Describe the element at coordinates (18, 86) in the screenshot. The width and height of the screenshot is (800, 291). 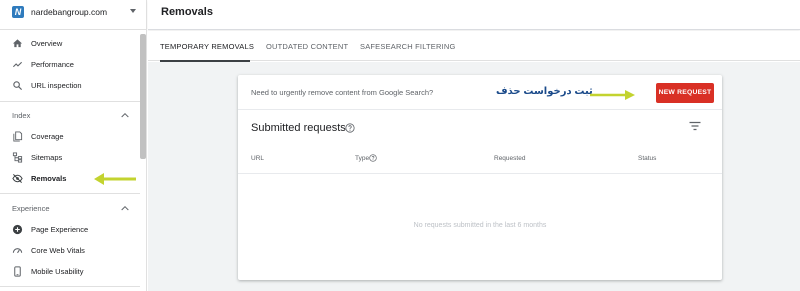
I see `search-icon` at that location.